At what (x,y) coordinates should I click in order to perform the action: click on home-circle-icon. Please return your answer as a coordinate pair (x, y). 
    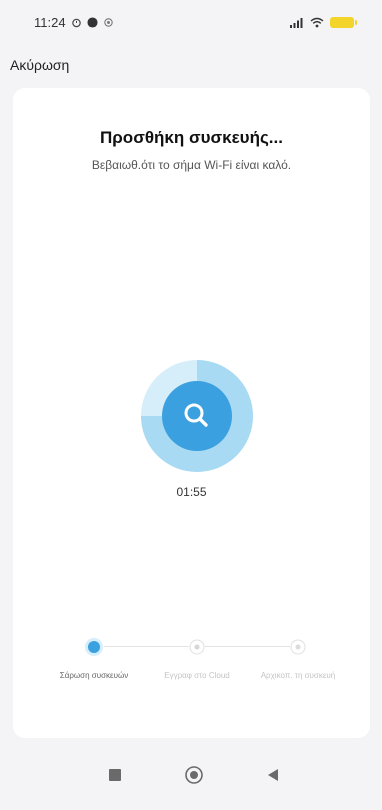
    Looking at the image, I should click on (194, 775).